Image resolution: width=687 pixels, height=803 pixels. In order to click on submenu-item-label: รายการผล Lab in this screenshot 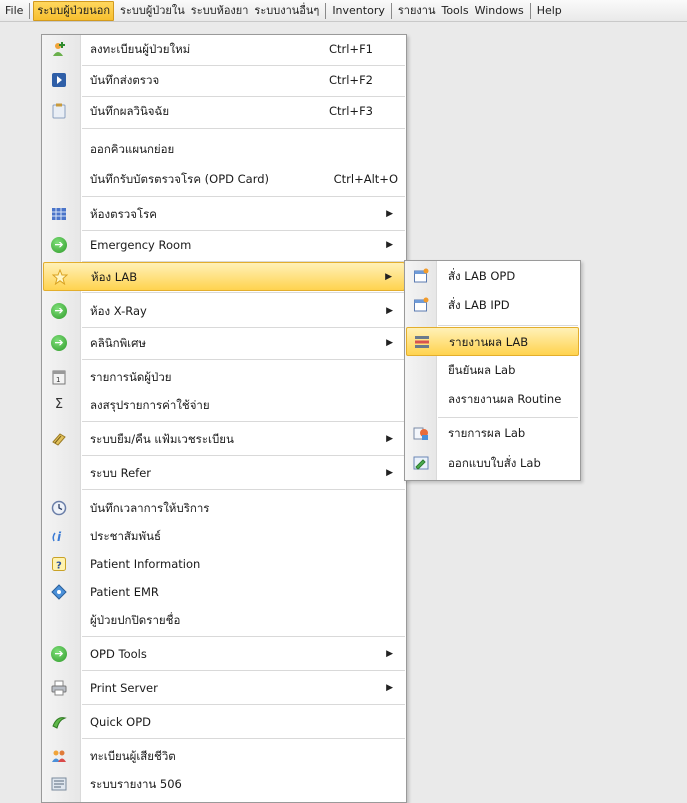, I will do `click(487, 433)`.